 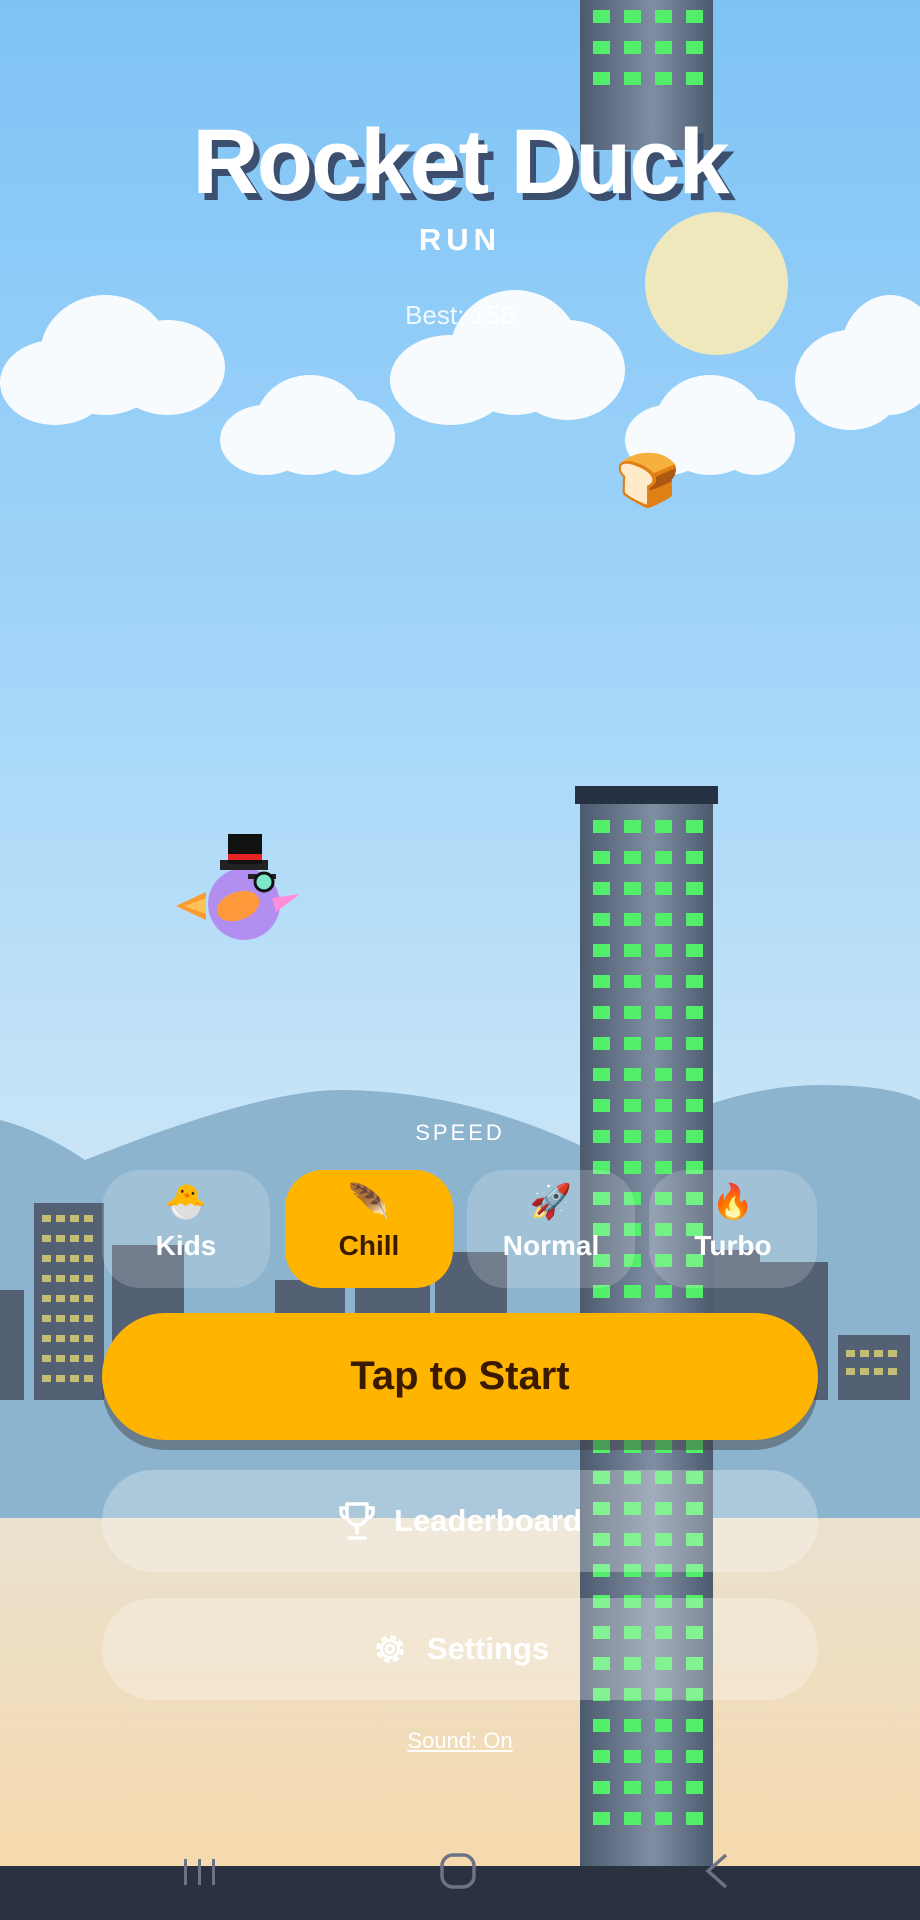 I want to click on back-icon, so click(x=716, y=1874).